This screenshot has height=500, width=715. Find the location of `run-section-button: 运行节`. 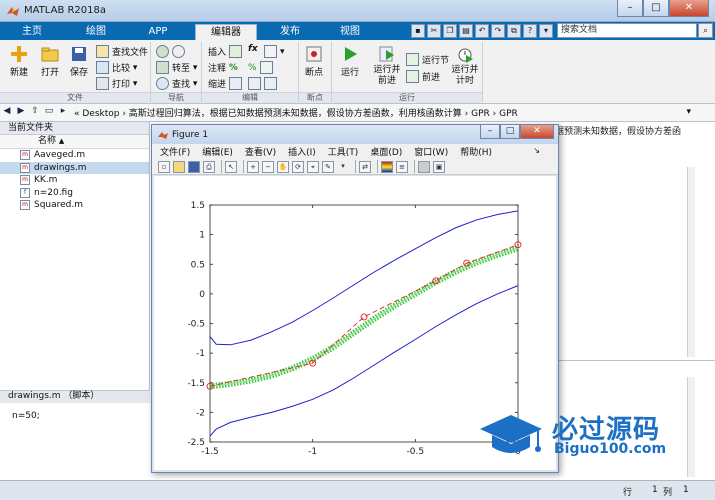

run-section-button: 运行节 is located at coordinates (427, 59).